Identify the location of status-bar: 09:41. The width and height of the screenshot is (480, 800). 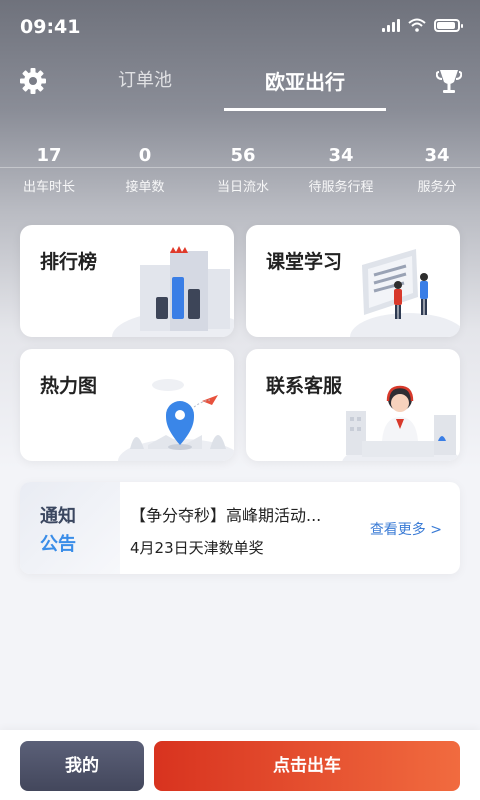
(240, 28).